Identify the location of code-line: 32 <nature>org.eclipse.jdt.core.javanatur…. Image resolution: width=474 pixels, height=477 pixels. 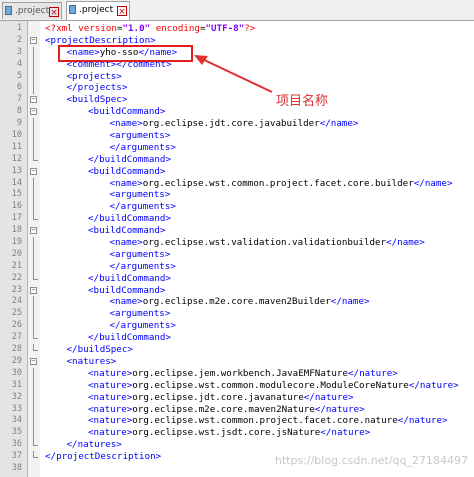
(237, 397).